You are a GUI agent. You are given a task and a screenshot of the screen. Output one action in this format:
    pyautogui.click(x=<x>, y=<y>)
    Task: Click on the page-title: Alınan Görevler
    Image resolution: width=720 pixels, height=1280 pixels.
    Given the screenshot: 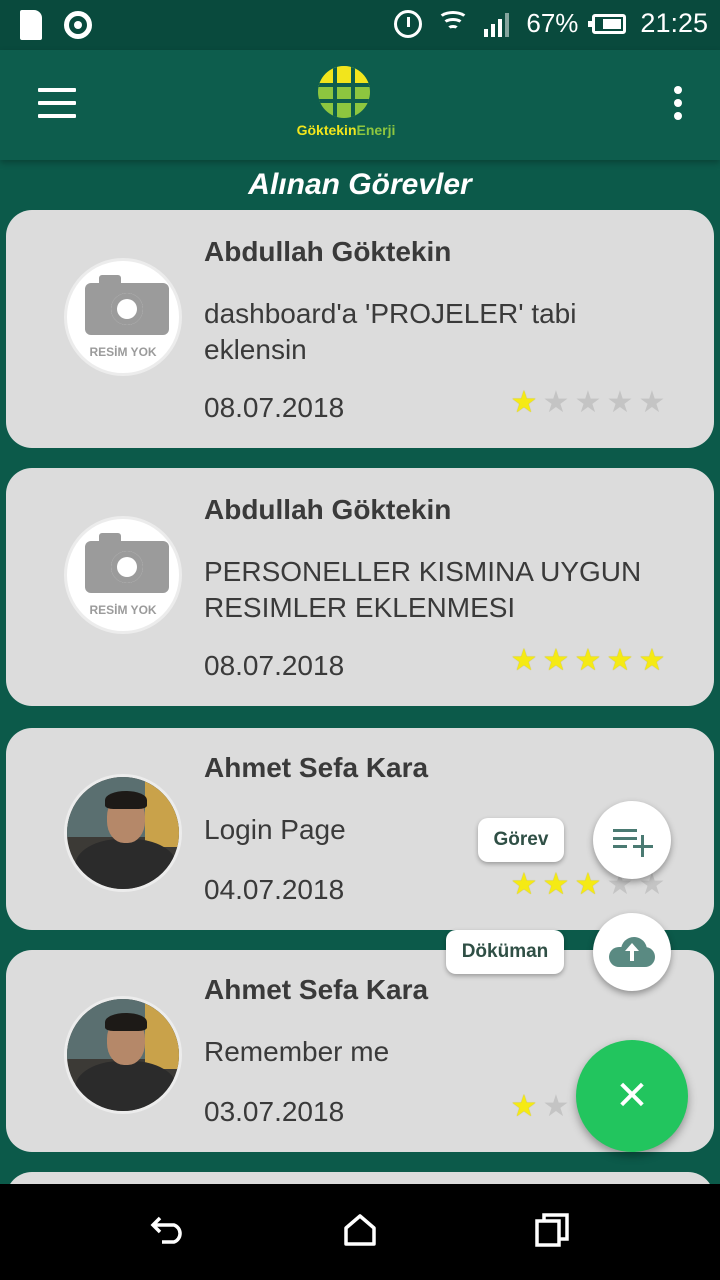 What is the action you would take?
    pyautogui.click(x=360, y=184)
    